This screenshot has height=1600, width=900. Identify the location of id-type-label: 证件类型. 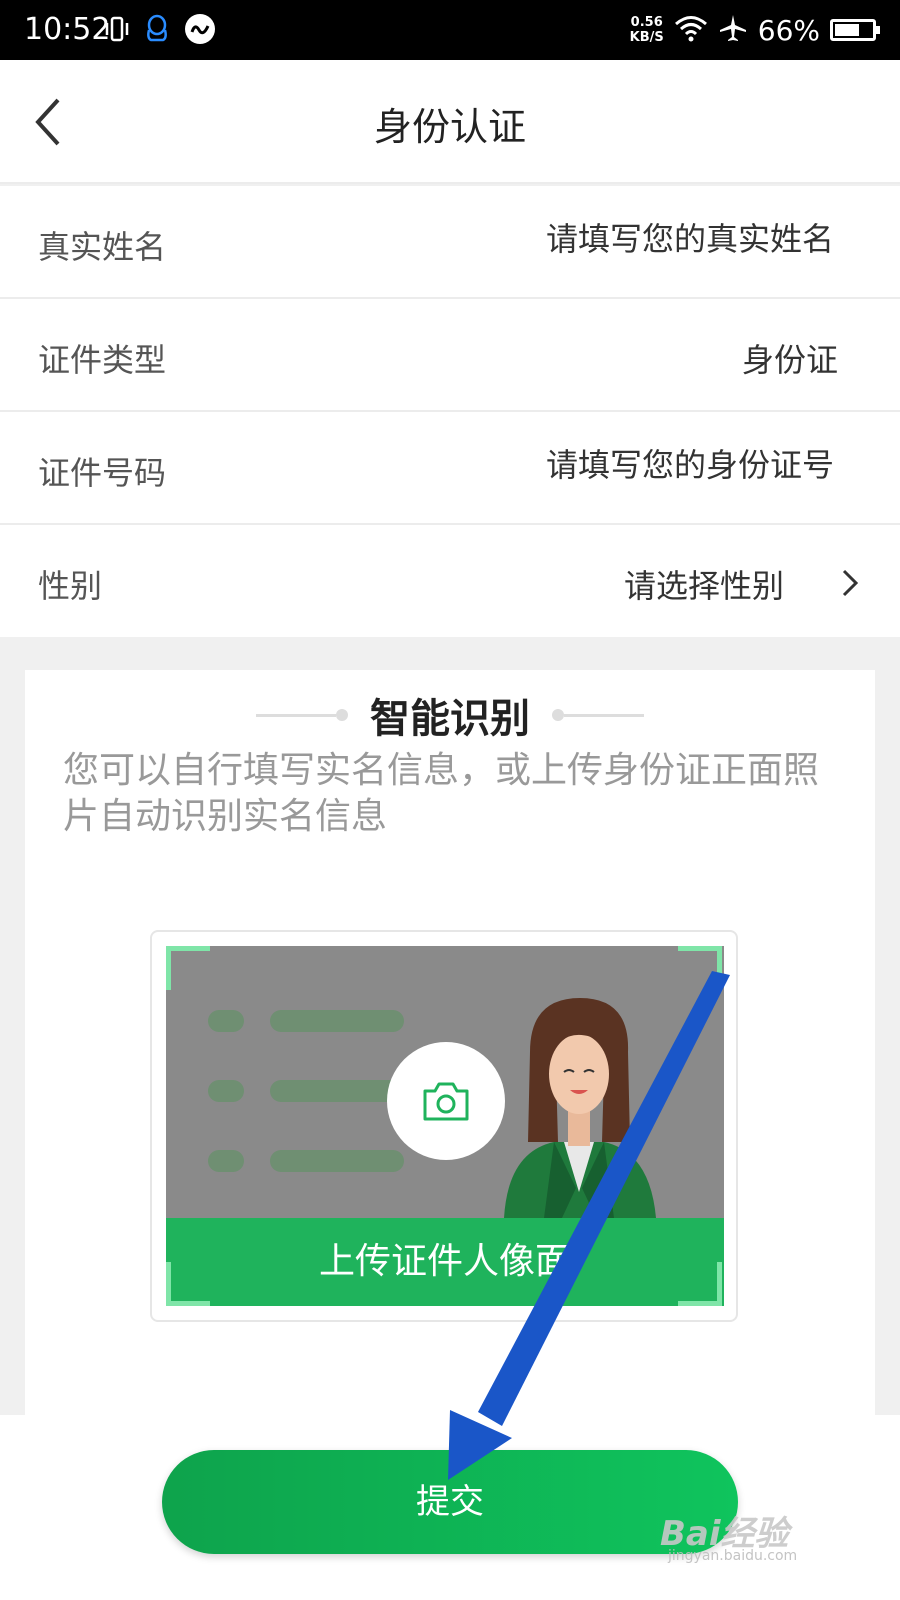
(102, 360).